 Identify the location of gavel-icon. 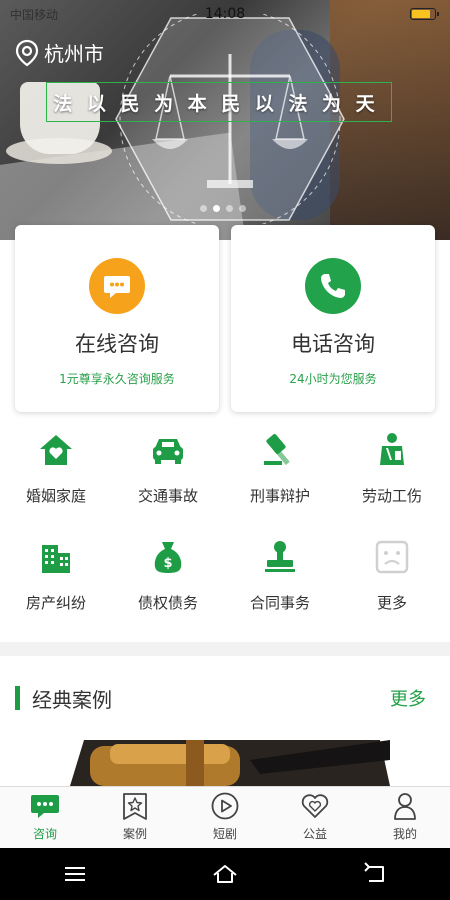
(280, 450).